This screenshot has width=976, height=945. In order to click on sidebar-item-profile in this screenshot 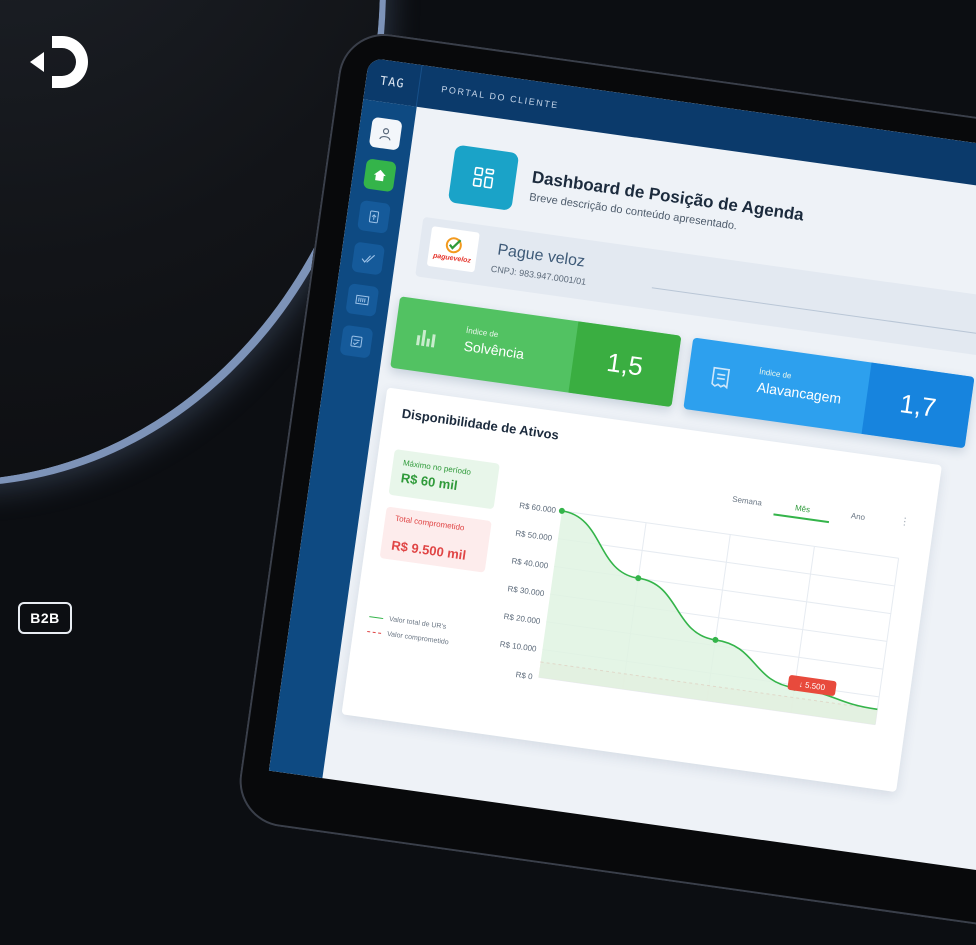, I will do `click(385, 133)`.